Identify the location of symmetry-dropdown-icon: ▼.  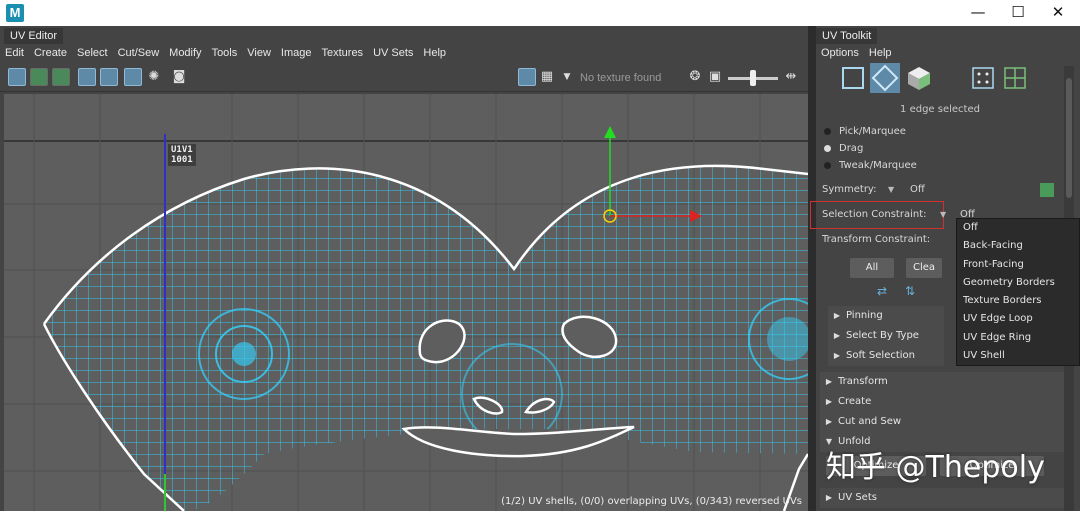
(891, 190).